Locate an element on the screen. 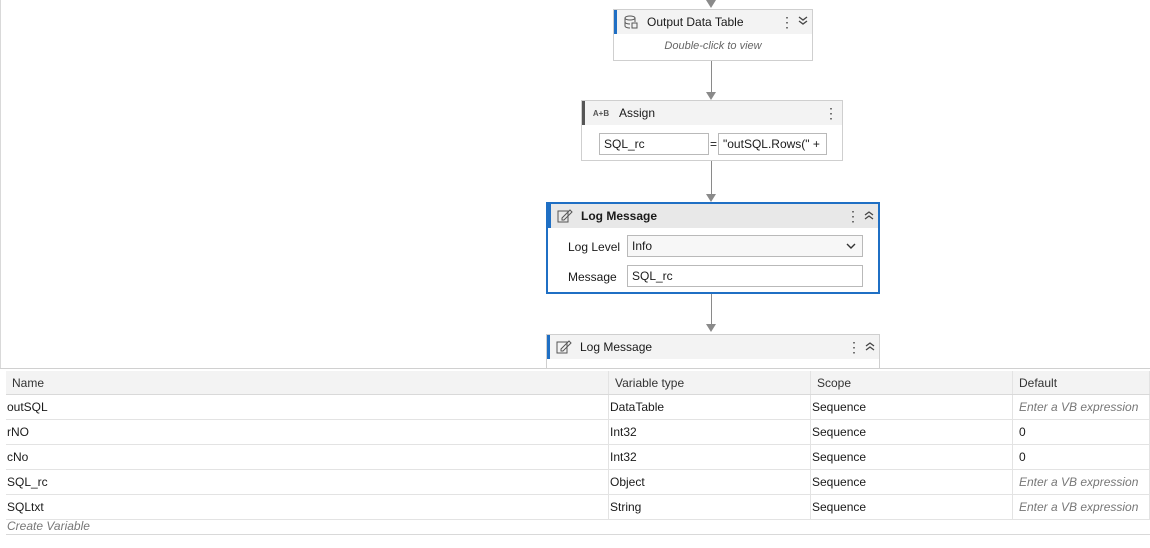  message-label: Message is located at coordinates (592, 277).